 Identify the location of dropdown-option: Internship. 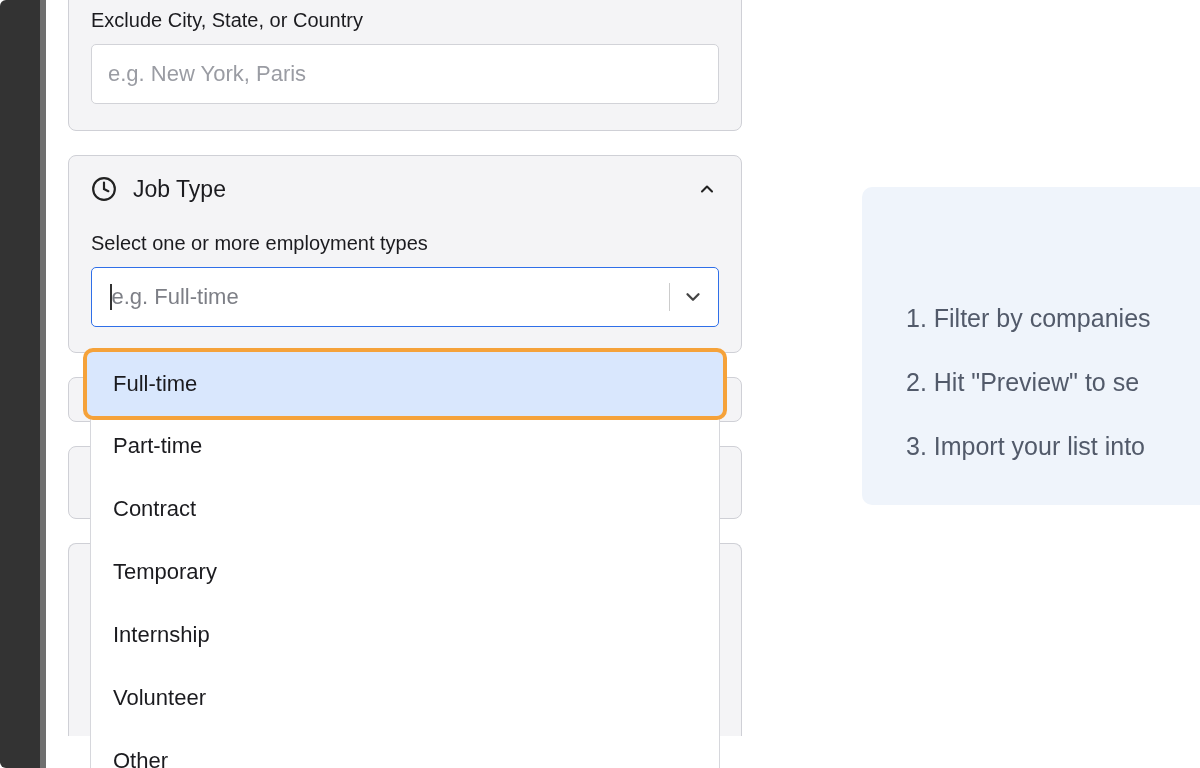
(405, 636).